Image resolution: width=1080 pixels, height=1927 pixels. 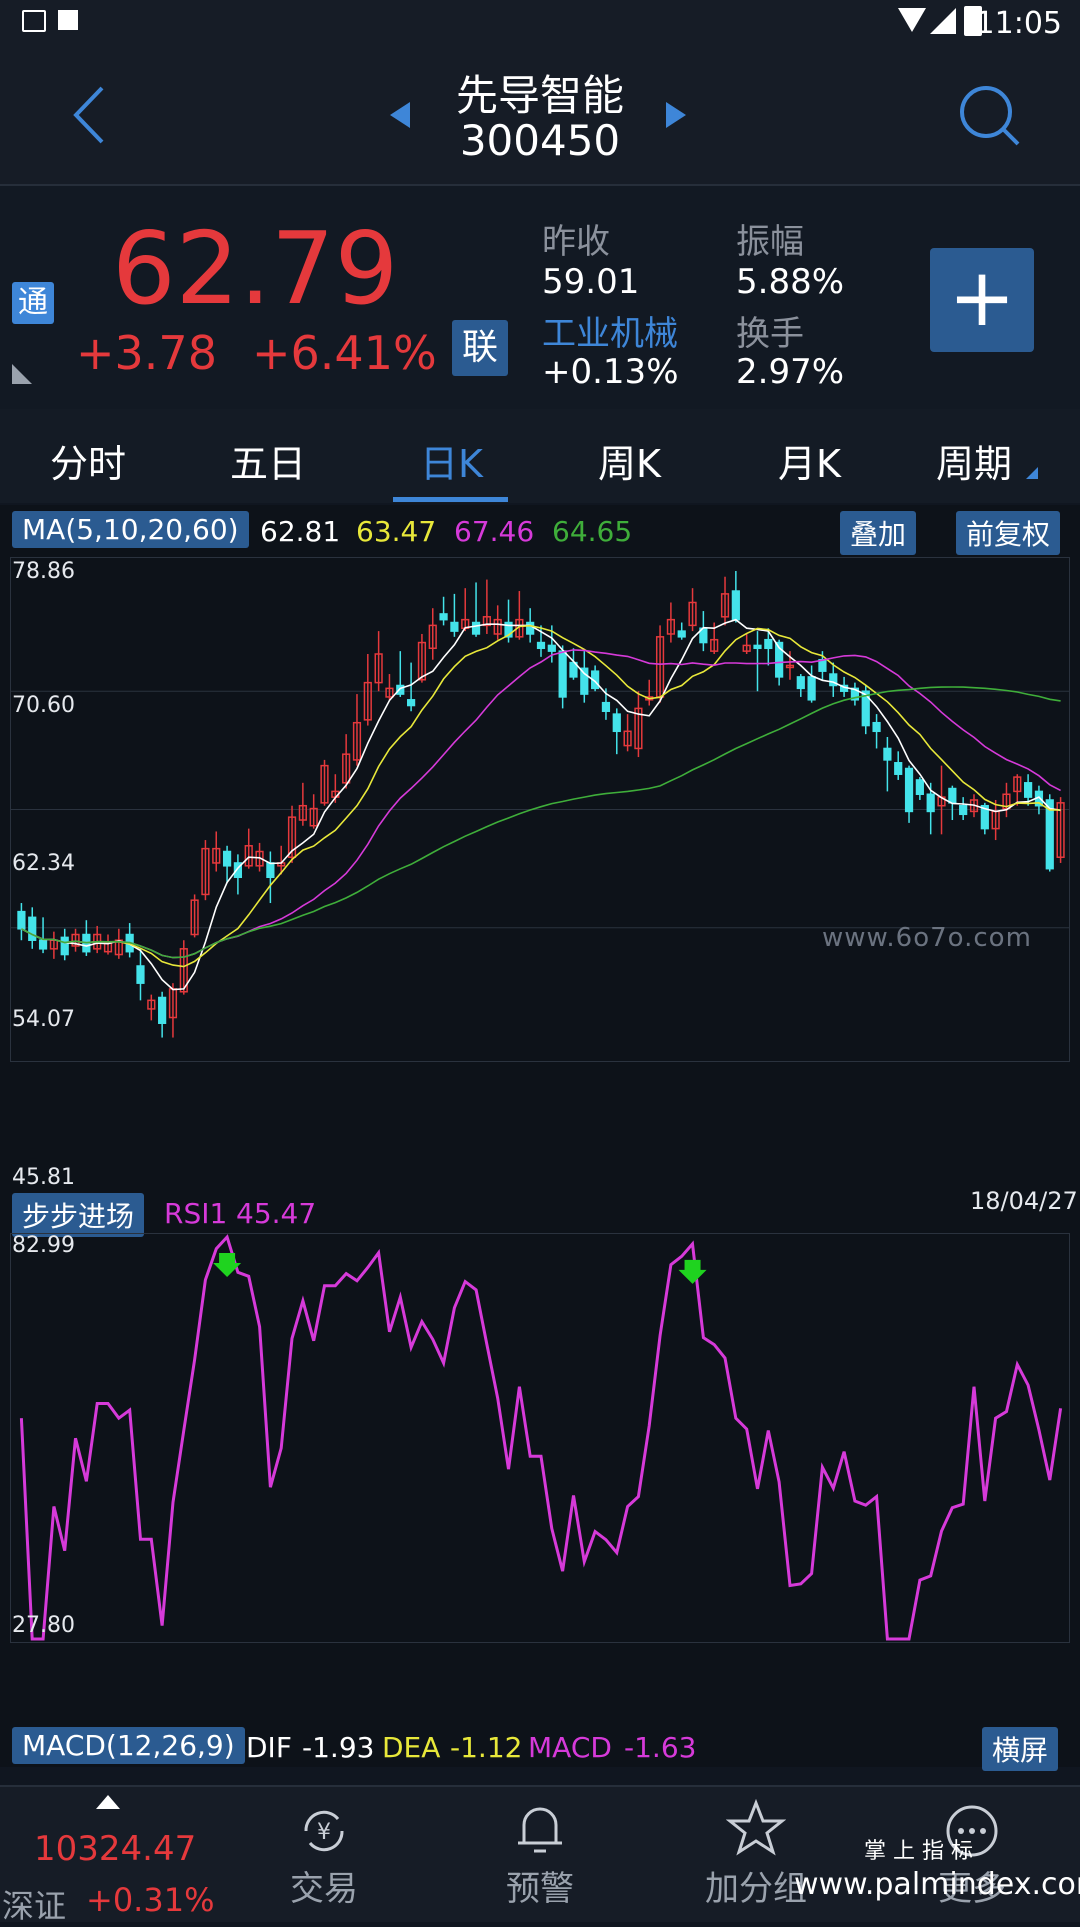 What do you see at coordinates (43, 705) in the screenshot?
I see `price-tick-label: 70.60` at bounding box center [43, 705].